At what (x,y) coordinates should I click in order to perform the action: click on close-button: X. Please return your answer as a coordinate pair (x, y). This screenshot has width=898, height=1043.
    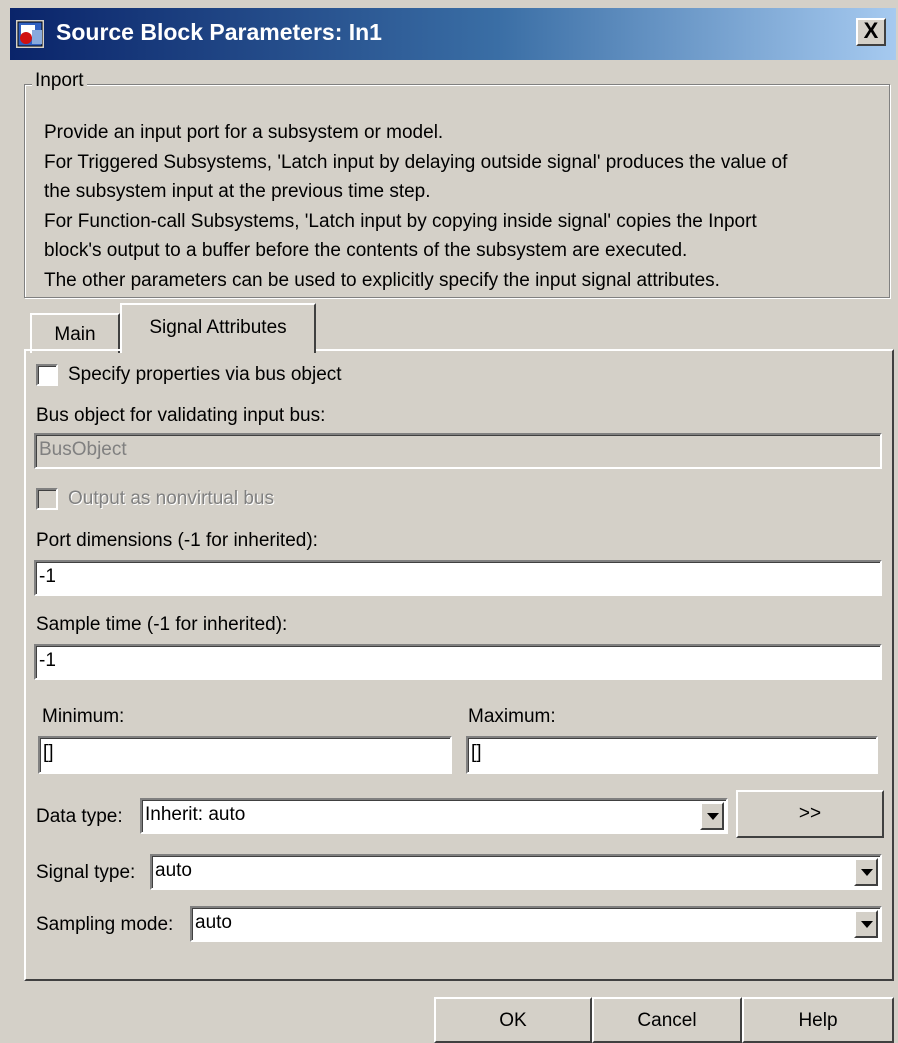
    Looking at the image, I should click on (871, 32).